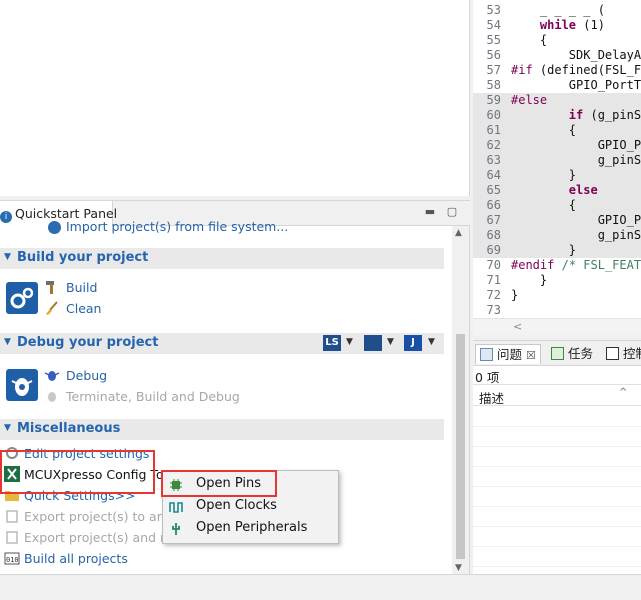 The height and width of the screenshot is (600, 641). Describe the element at coordinates (373, 343) in the screenshot. I see `pemicro-debug-button` at that location.